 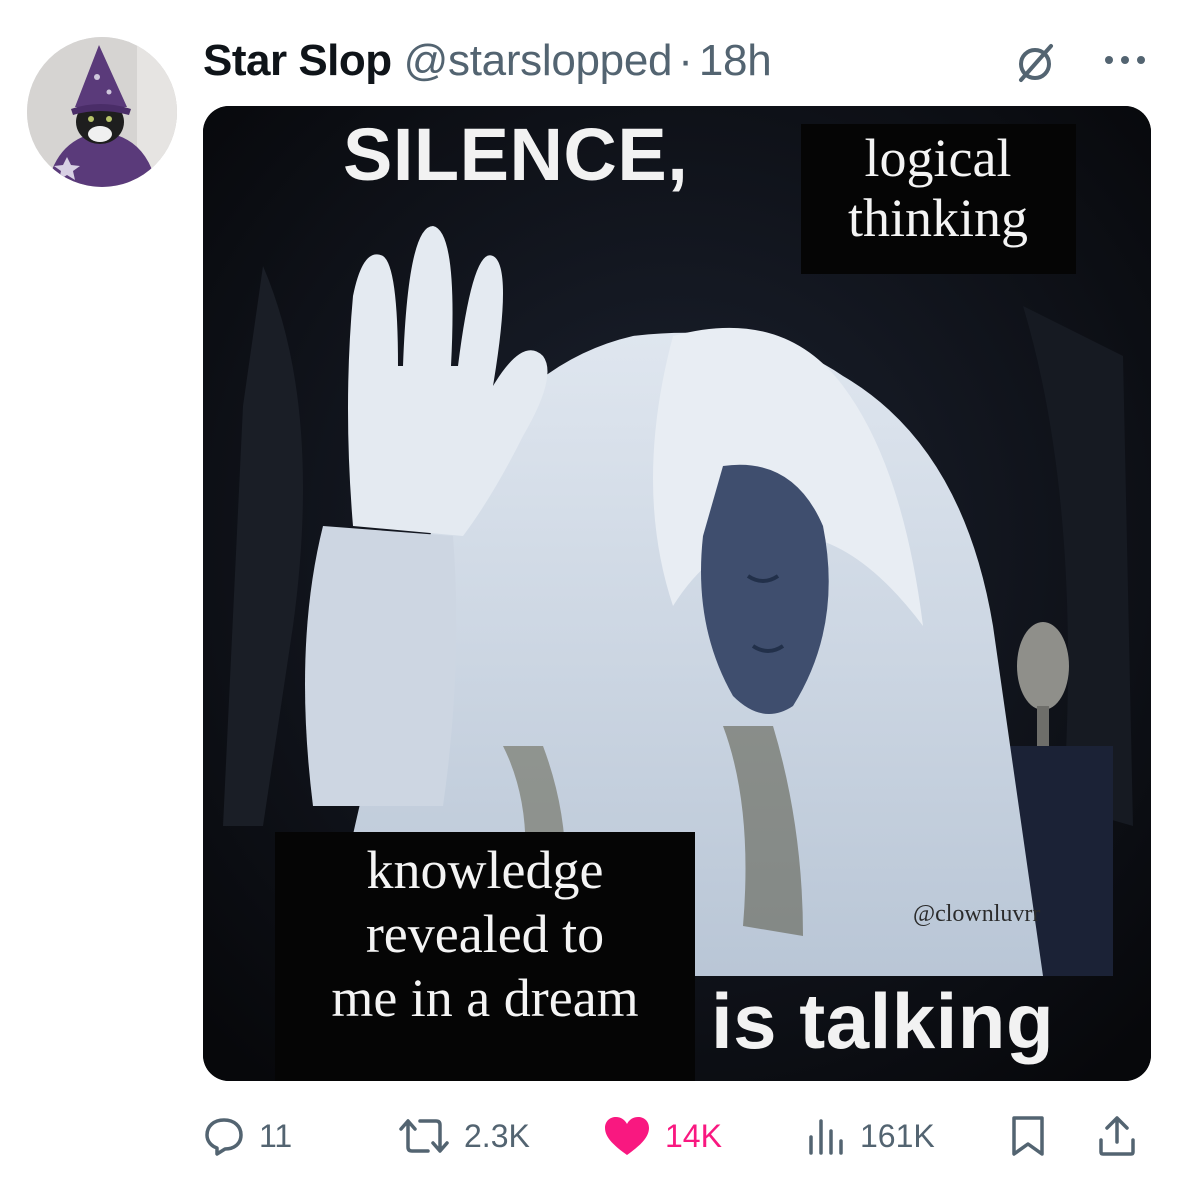 What do you see at coordinates (497, 1135) in the screenshot?
I see `repost-count: 2.3K` at bounding box center [497, 1135].